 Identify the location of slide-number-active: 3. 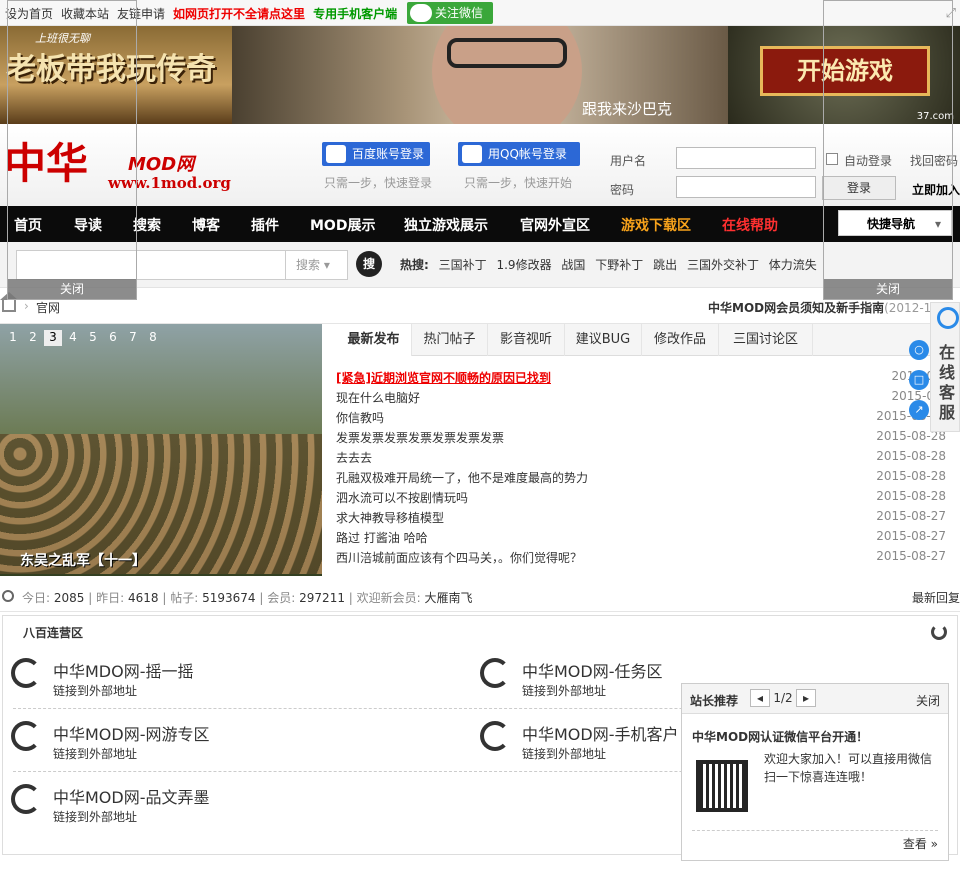
(53, 338).